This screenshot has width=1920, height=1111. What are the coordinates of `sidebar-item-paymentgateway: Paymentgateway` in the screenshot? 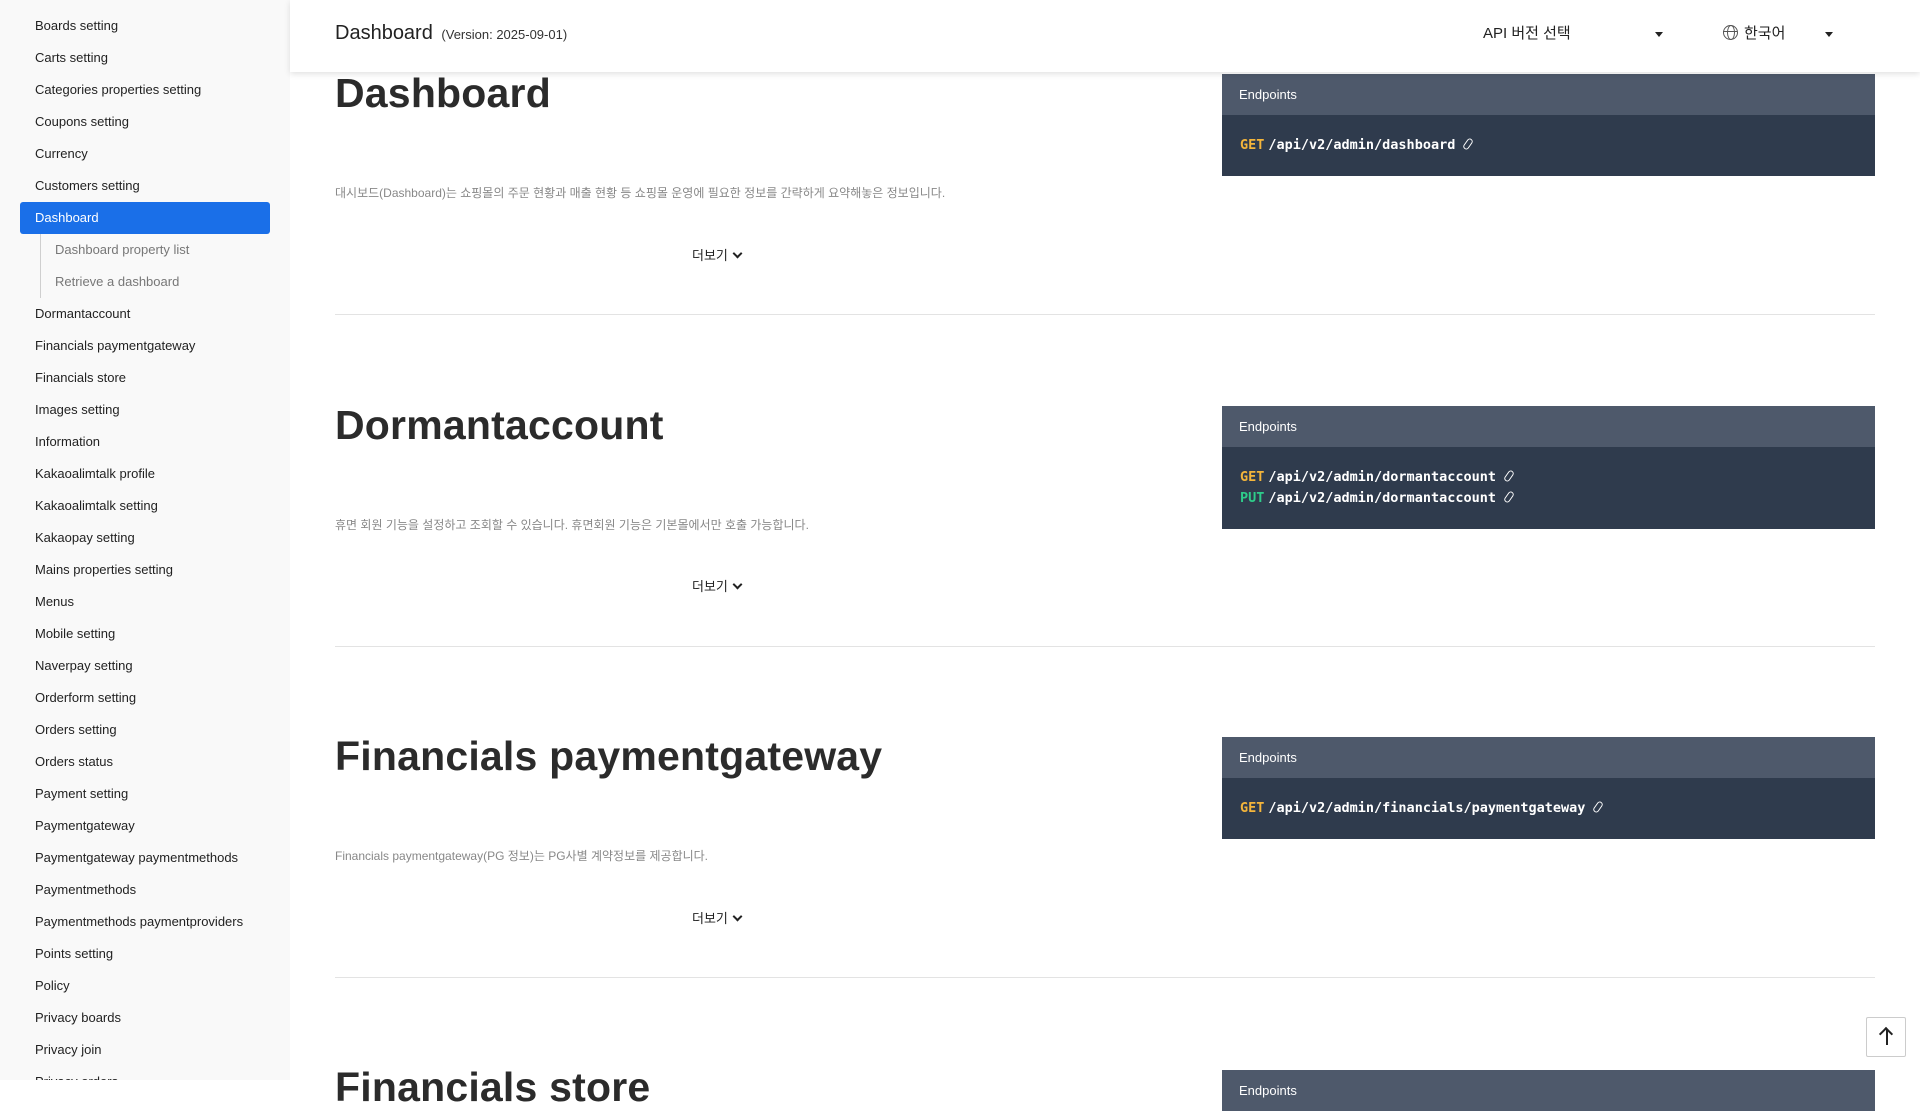 It's located at (145, 826).